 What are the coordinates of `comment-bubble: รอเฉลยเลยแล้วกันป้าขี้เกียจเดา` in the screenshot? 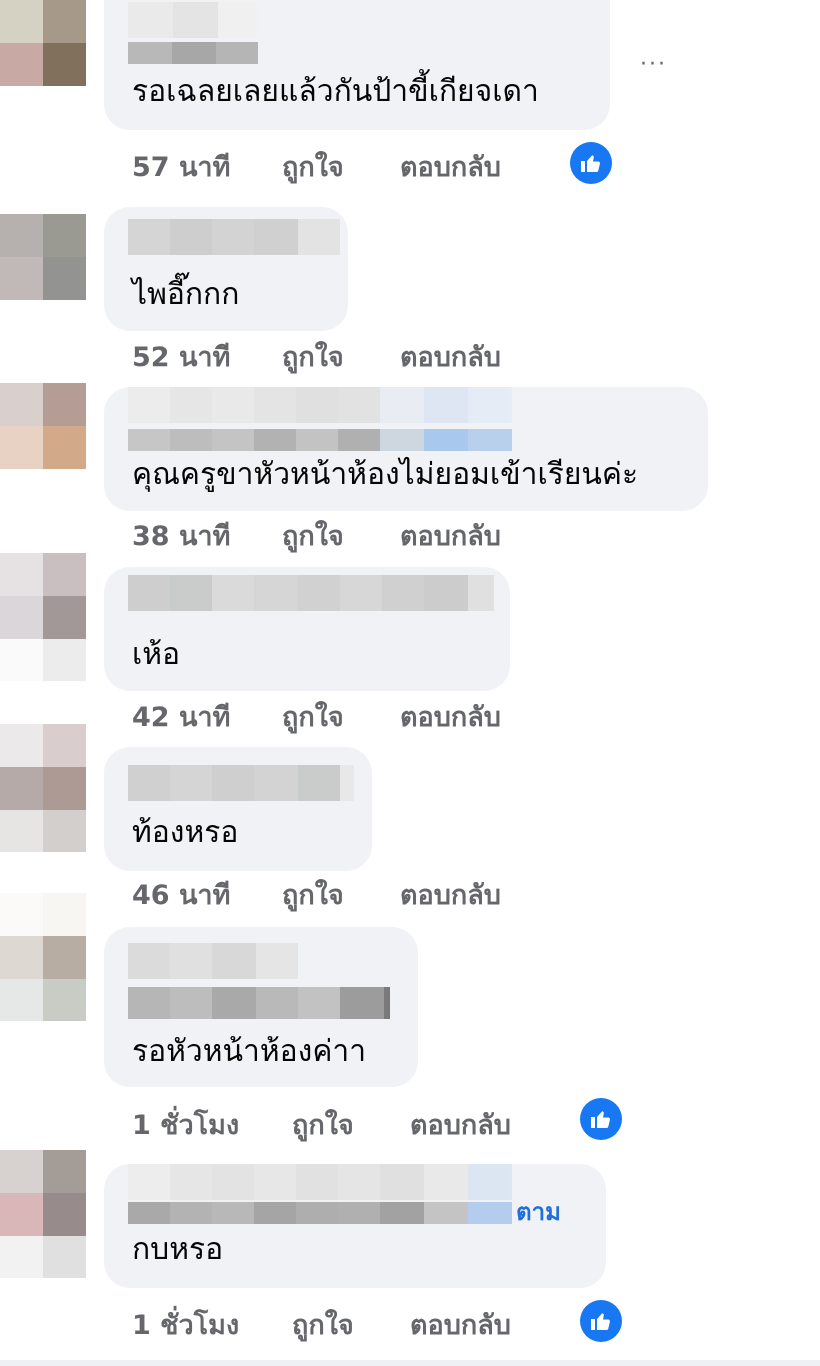 It's located at (357, 65).